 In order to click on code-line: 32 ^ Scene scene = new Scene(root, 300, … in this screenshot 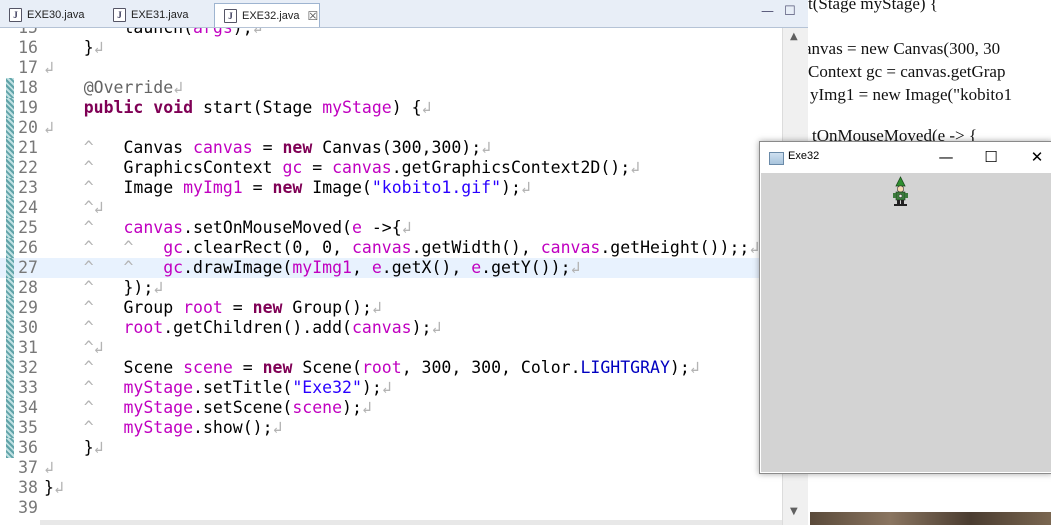, I will do `click(391, 368)`.